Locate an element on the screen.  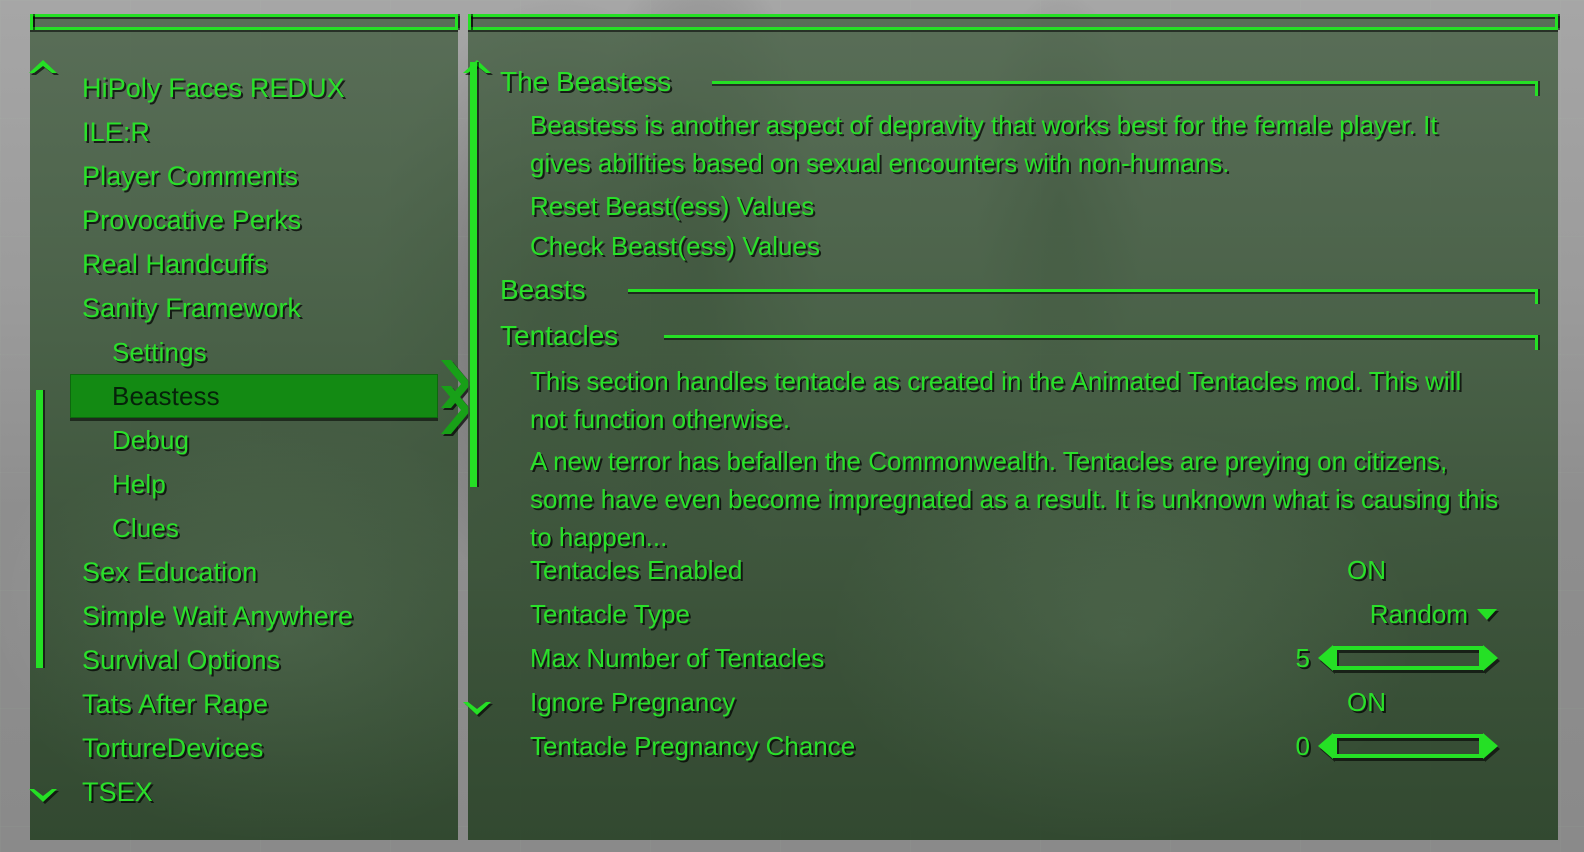
mod-list-item: Clues is located at coordinates (260, 528).